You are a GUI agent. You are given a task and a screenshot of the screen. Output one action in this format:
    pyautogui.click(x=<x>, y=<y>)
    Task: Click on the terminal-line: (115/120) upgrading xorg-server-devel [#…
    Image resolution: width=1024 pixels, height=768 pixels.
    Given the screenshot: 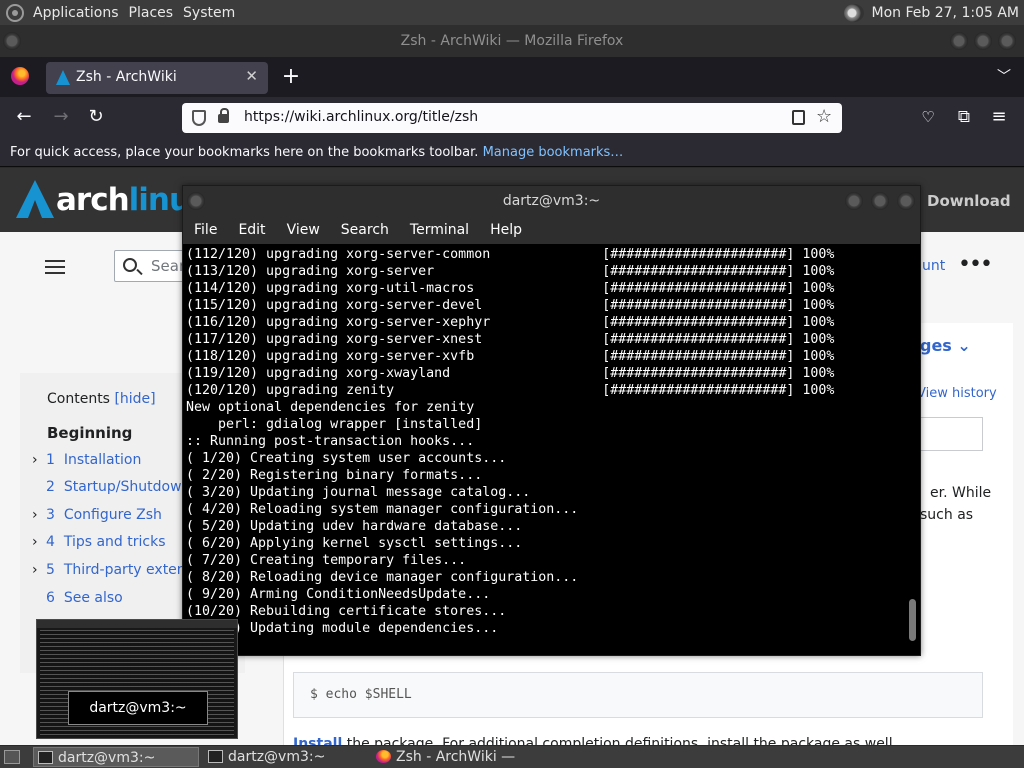 What is the action you would take?
    pyautogui.click(x=510, y=305)
    